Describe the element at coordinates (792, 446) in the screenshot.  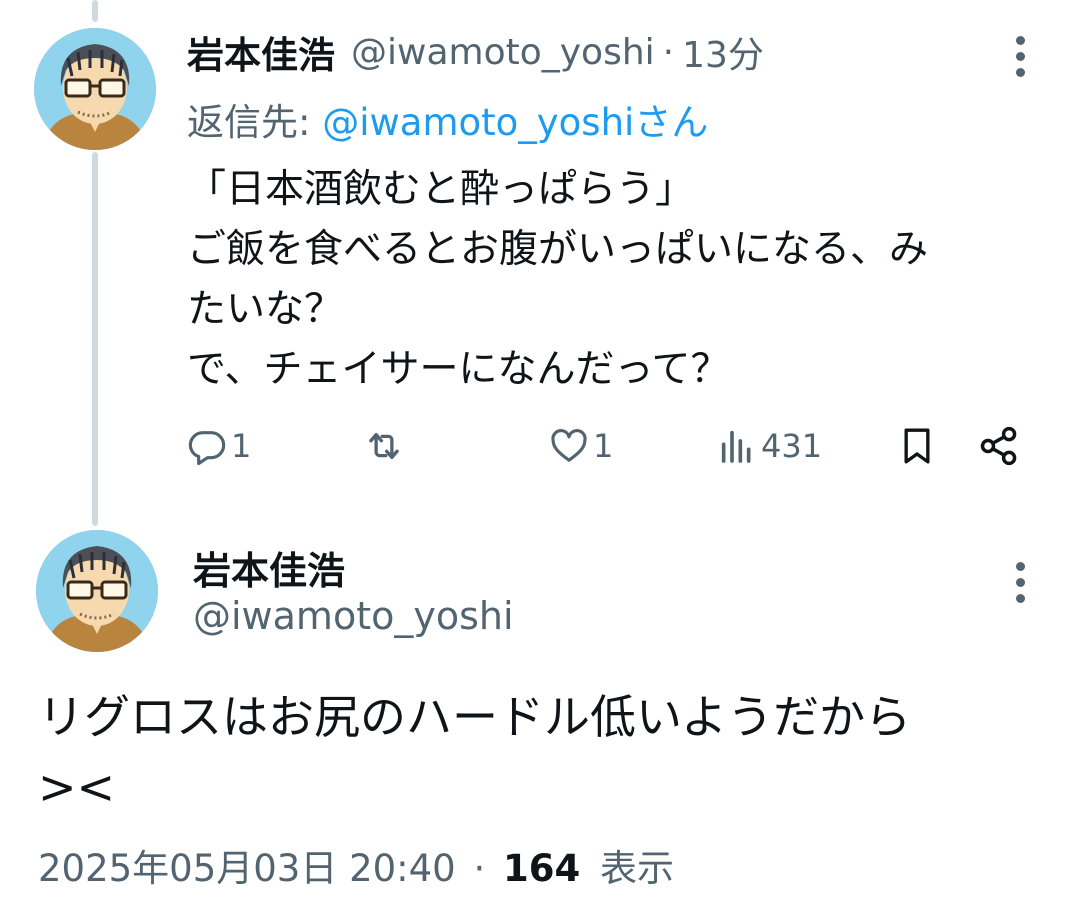
I see `views-count: 431` at that location.